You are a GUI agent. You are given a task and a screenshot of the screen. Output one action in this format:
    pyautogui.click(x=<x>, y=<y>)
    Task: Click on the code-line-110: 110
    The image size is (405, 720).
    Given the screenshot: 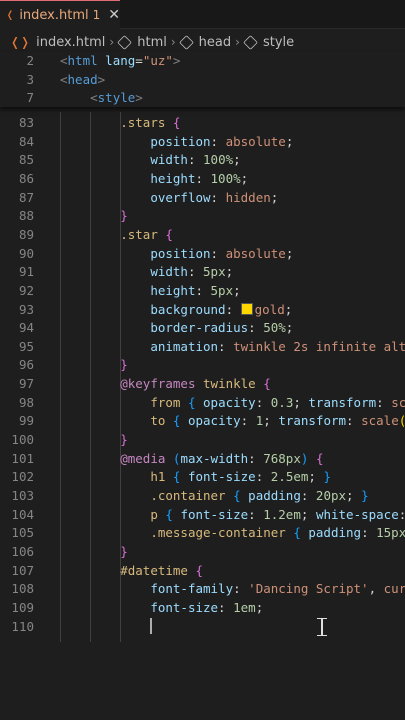 What is the action you would take?
    pyautogui.click(x=202, y=627)
    